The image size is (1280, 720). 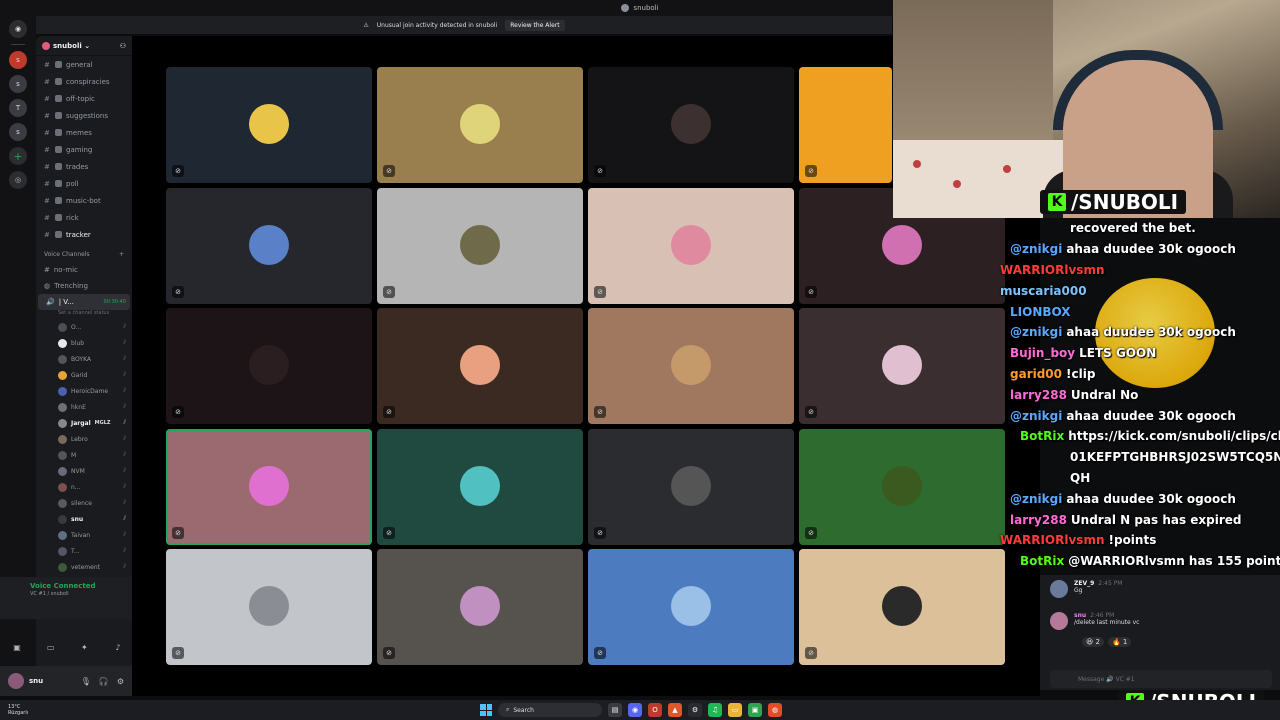 What do you see at coordinates (18, 29) in the screenshot?
I see `discord-home-icon: ◉` at bounding box center [18, 29].